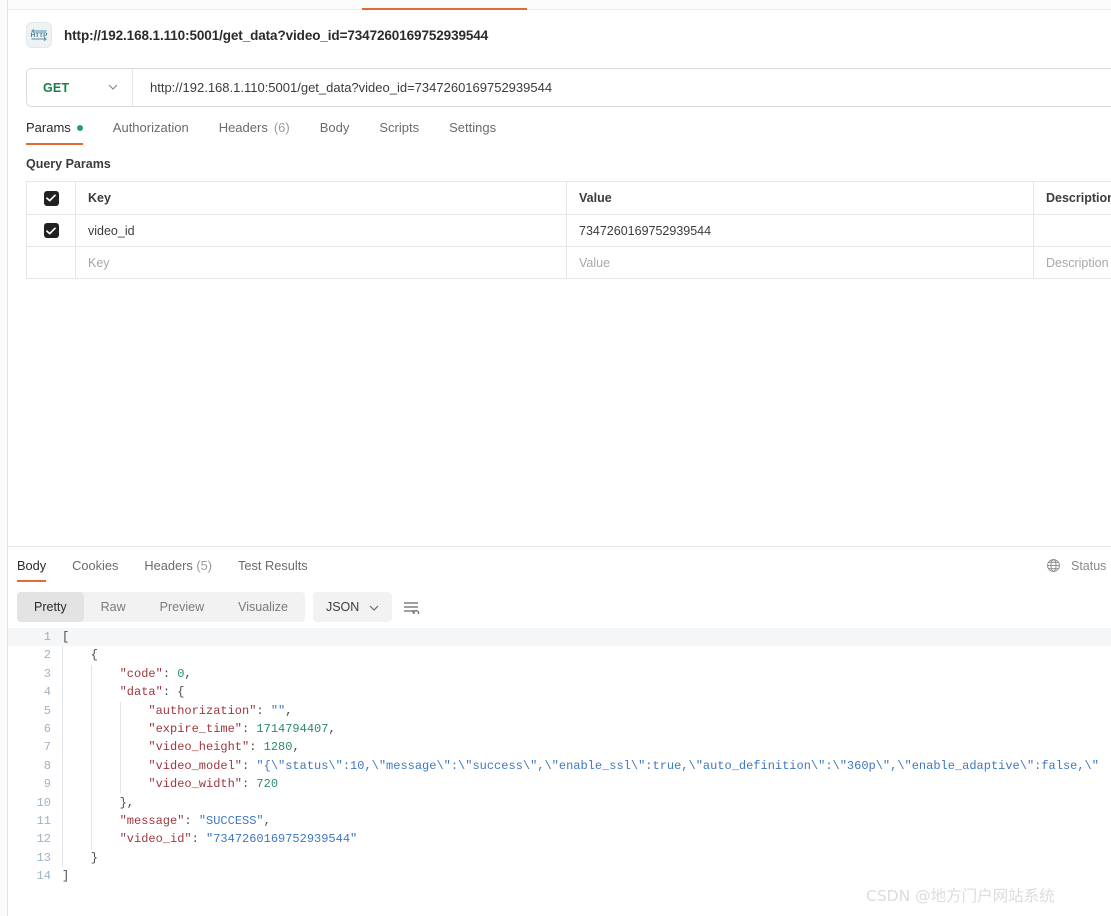 The image size is (1111, 916). Describe the element at coordinates (155, 673) in the screenshot. I see `code-line-text: "code": 0,` at that location.